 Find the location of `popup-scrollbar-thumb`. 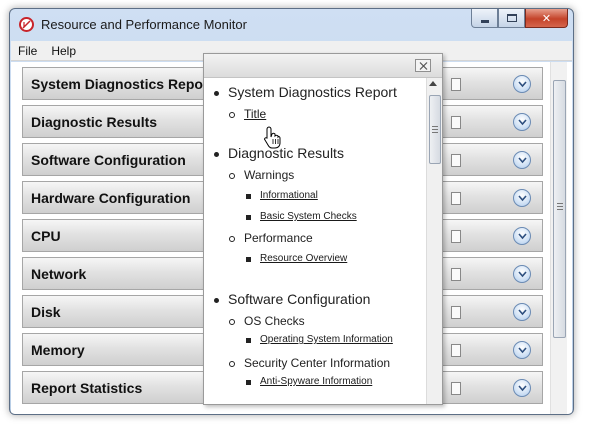

popup-scrollbar-thumb is located at coordinates (435, 129).